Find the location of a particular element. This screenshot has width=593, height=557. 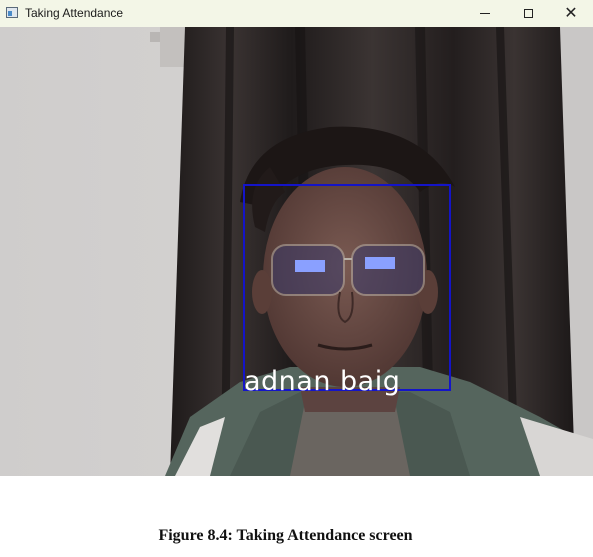

app-icon is located at coordinates (12, 12).